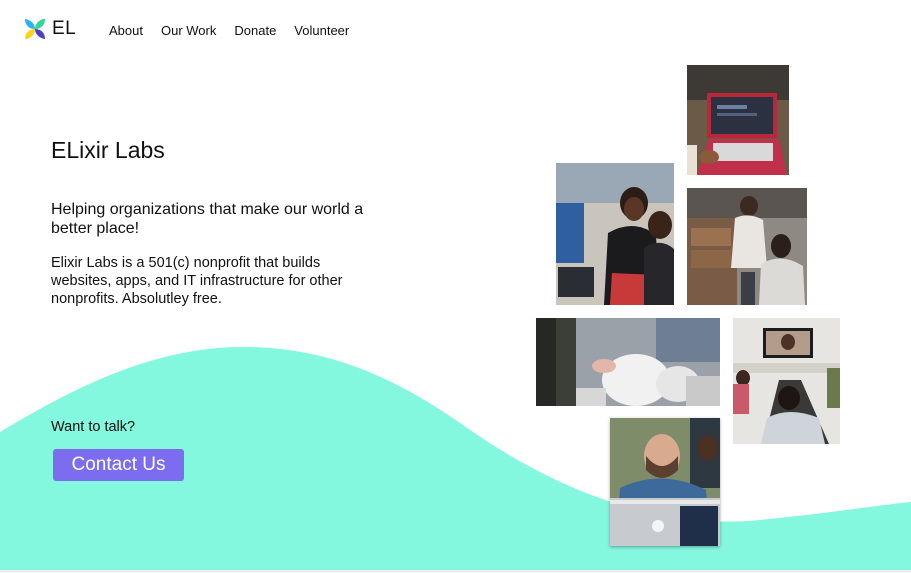 The image size is (911, 573). Describe the element at coordinates (665, 482) in the screenshot. I see `developer-with-laptop-photo` at that location.